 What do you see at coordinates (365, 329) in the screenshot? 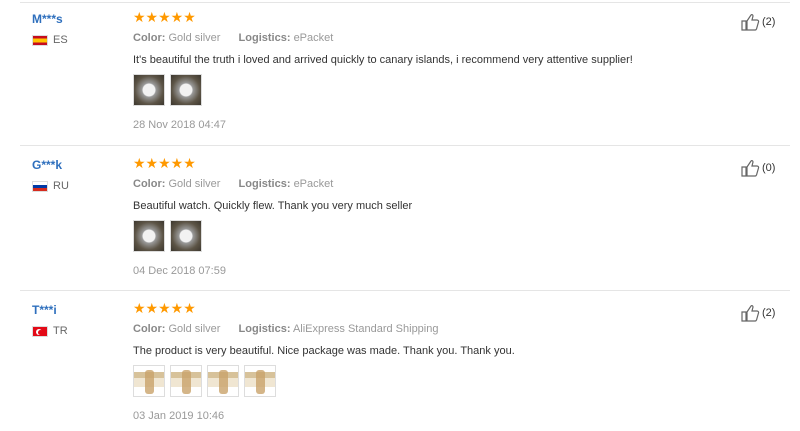
I see `logistics-value: AliExpress Standard Shipping` at bounding box center [365, 329].